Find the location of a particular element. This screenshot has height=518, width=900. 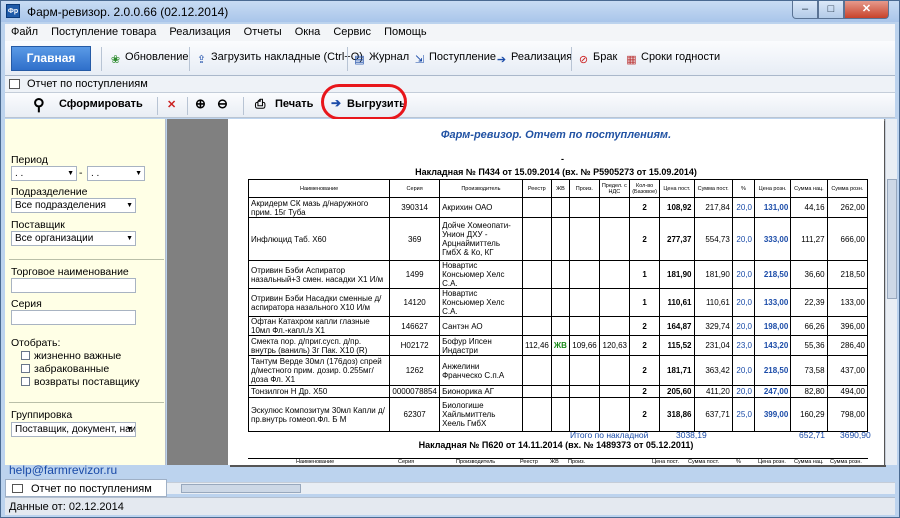

report-window-icon is located at coordinates (17, 488).